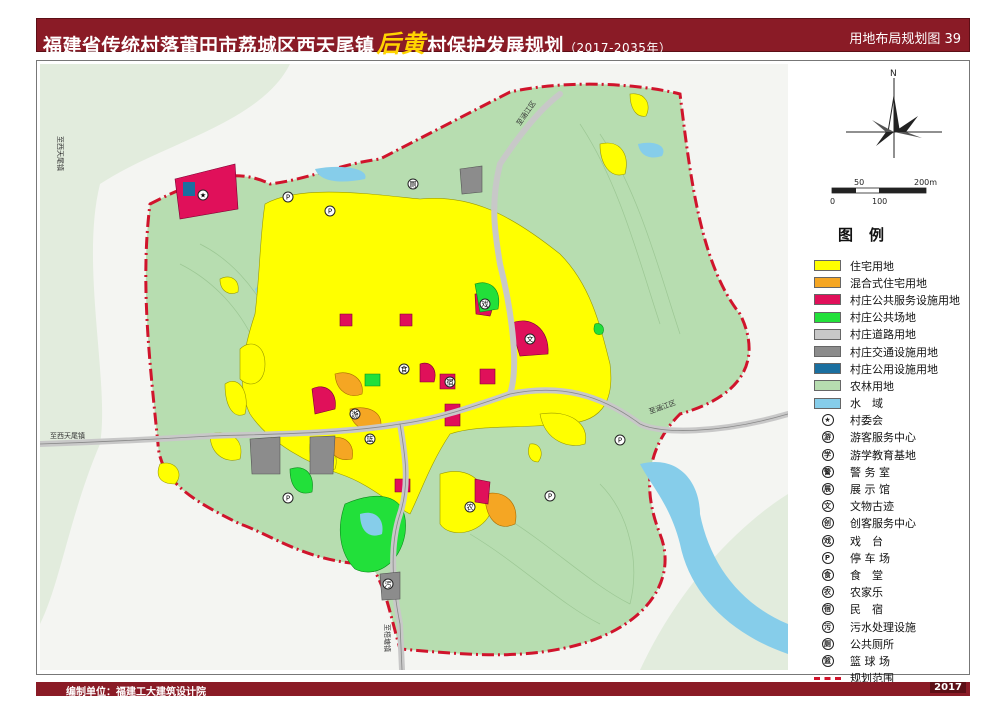 The height and width of the screenshot is (707, 1000). What do you see at coordinates (189, 189) in the screenshot?
I see `utility-land` at bounding box center [189, 189].